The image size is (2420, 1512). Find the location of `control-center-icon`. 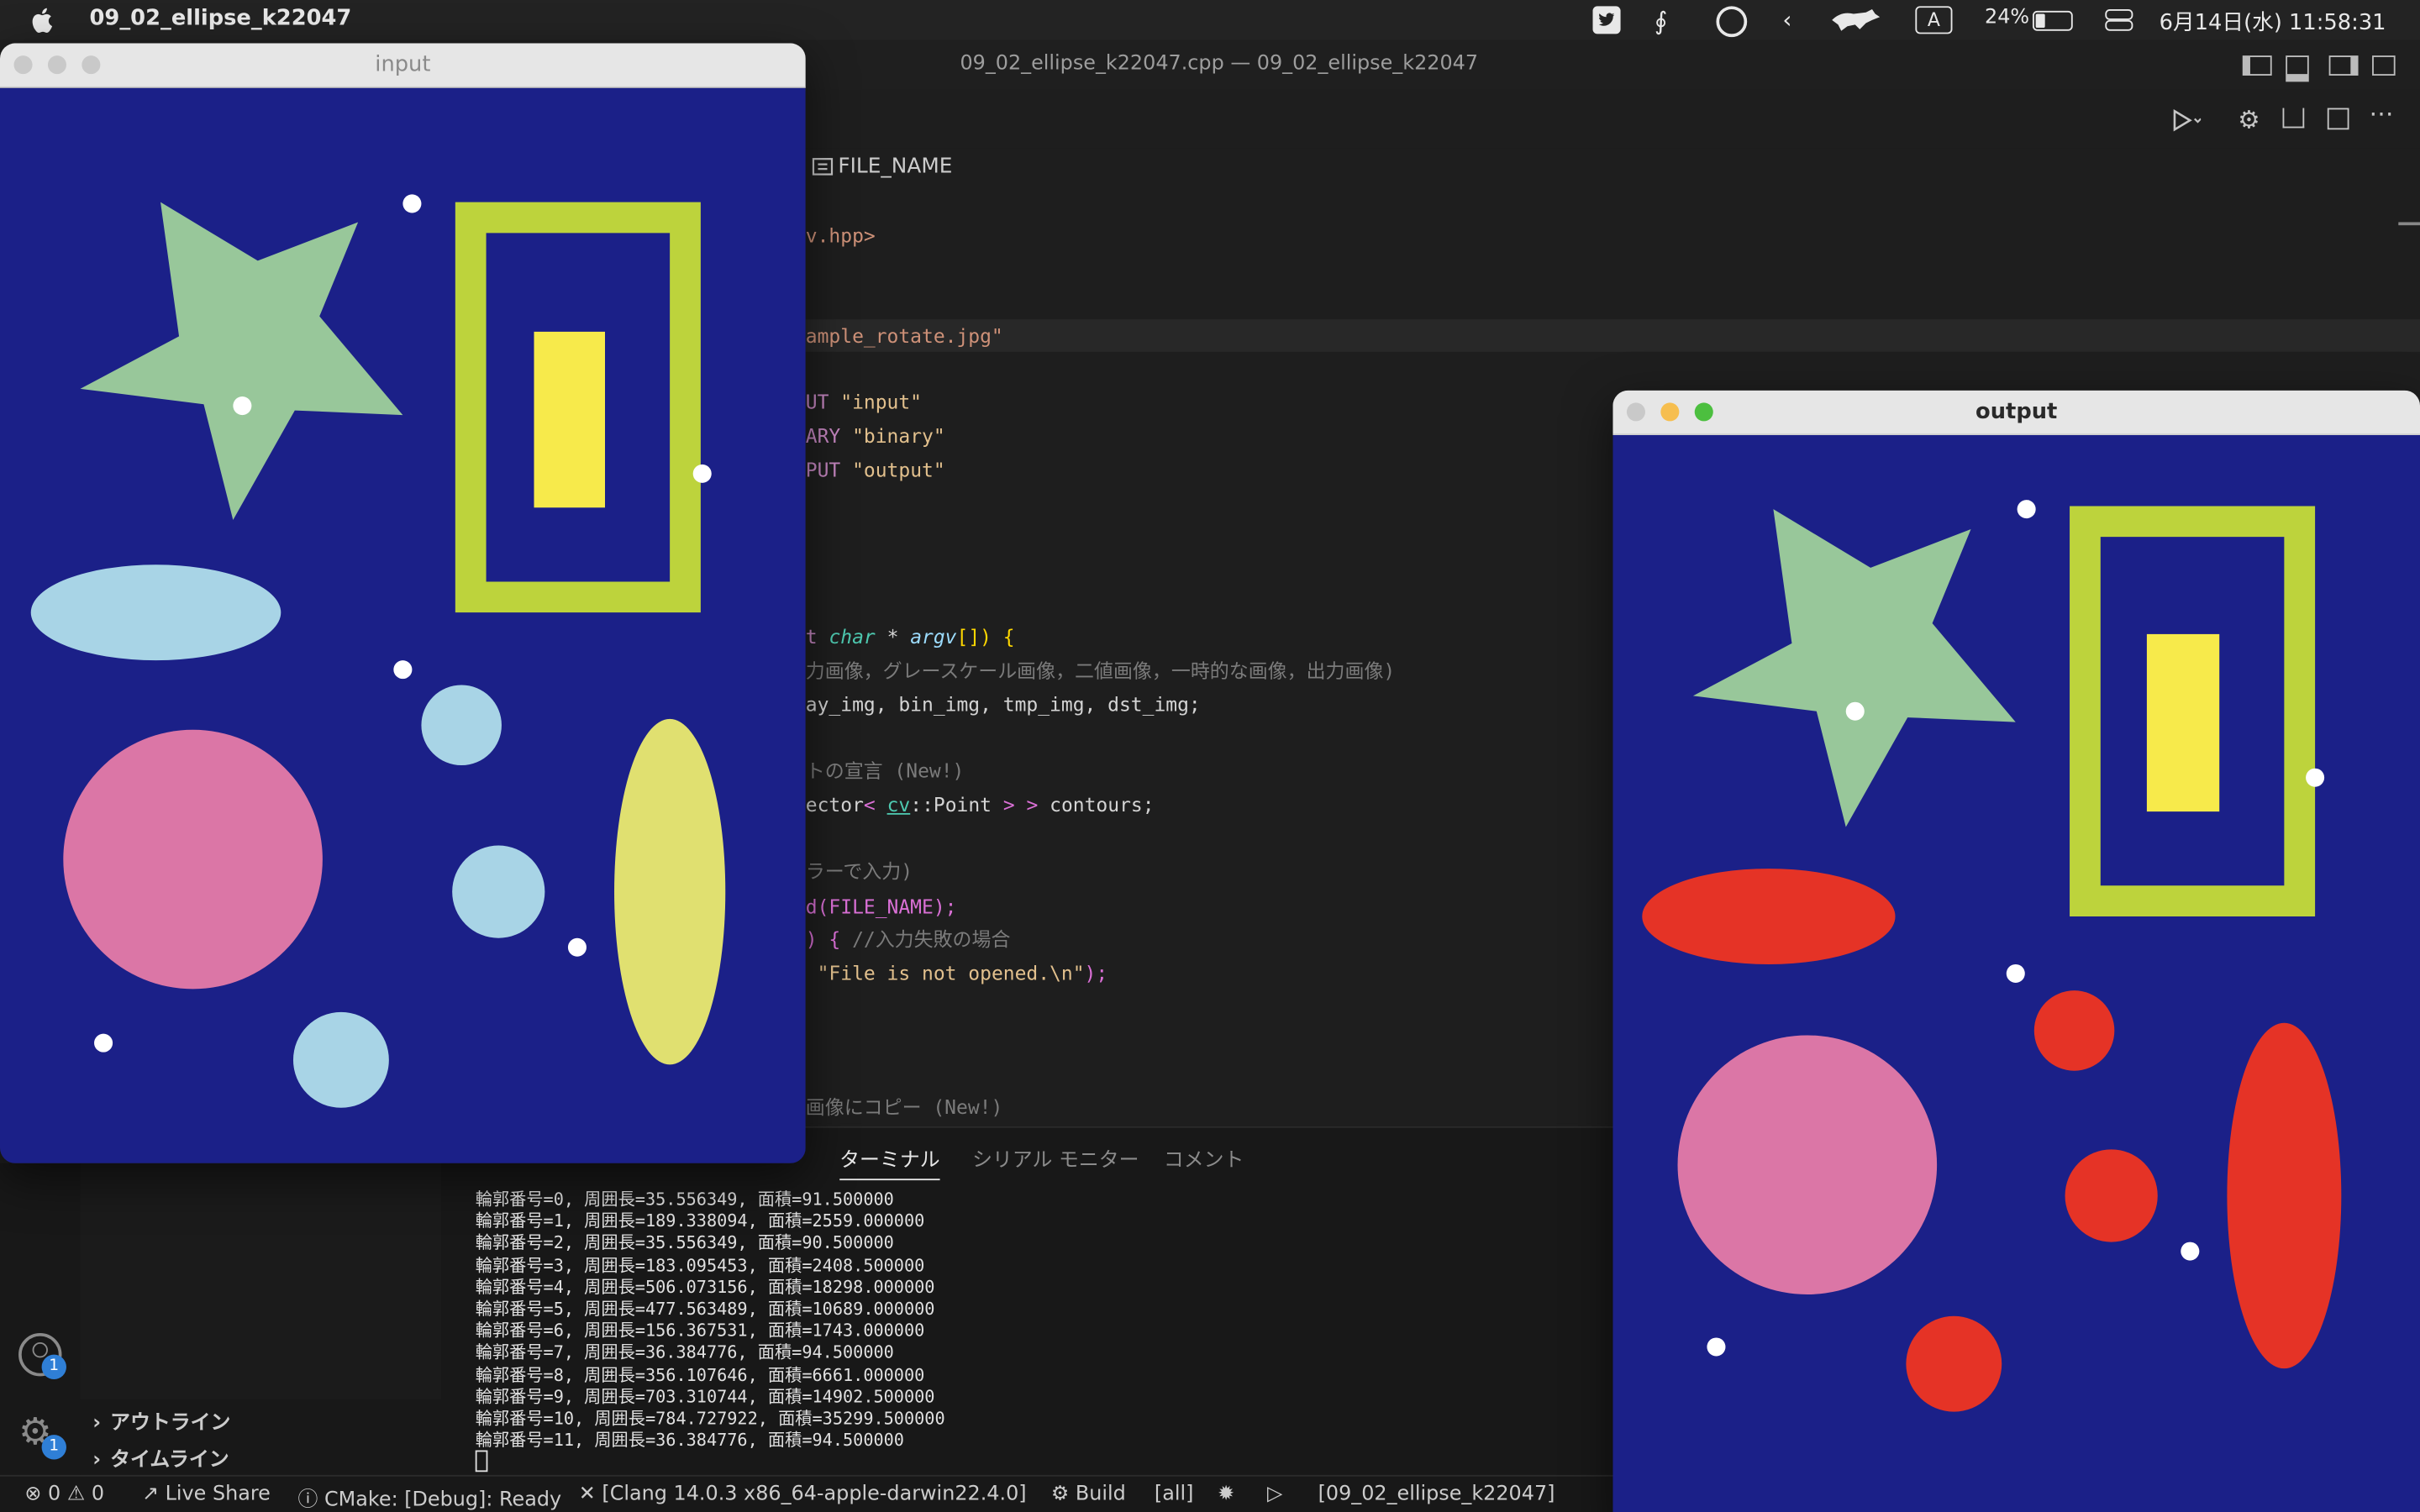

control-center-icon is located at coordinates (2119, 20).